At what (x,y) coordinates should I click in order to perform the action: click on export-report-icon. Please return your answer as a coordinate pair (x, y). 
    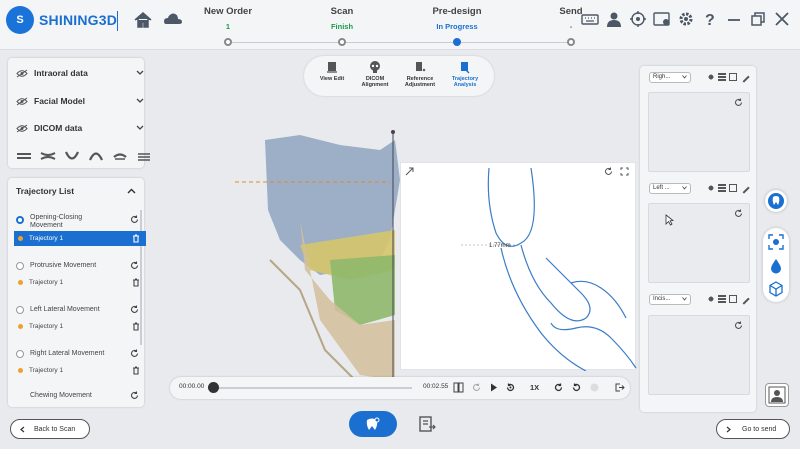
    Looking at the image, I should click on (427, 424).